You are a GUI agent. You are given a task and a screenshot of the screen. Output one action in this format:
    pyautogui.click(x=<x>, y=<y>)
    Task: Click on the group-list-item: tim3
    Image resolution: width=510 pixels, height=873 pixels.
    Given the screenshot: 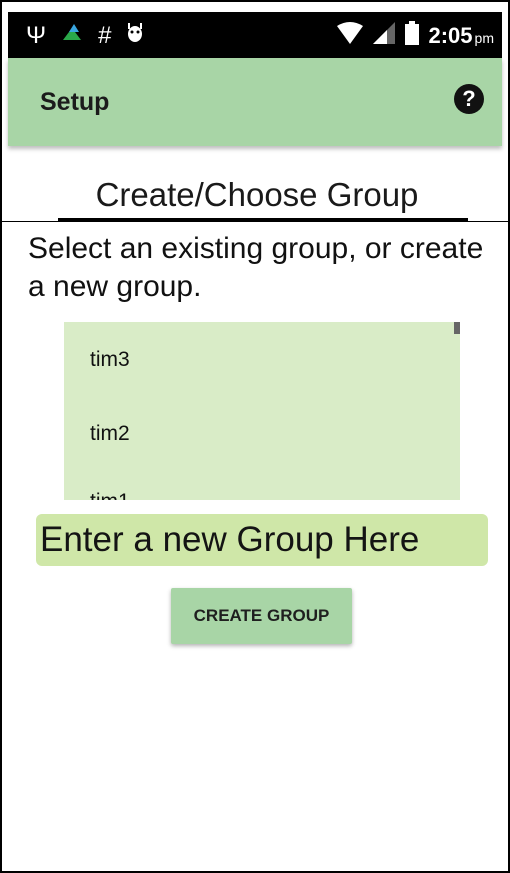 What is the action you would take?
    pyautogui.click(x=110, y=360)
    